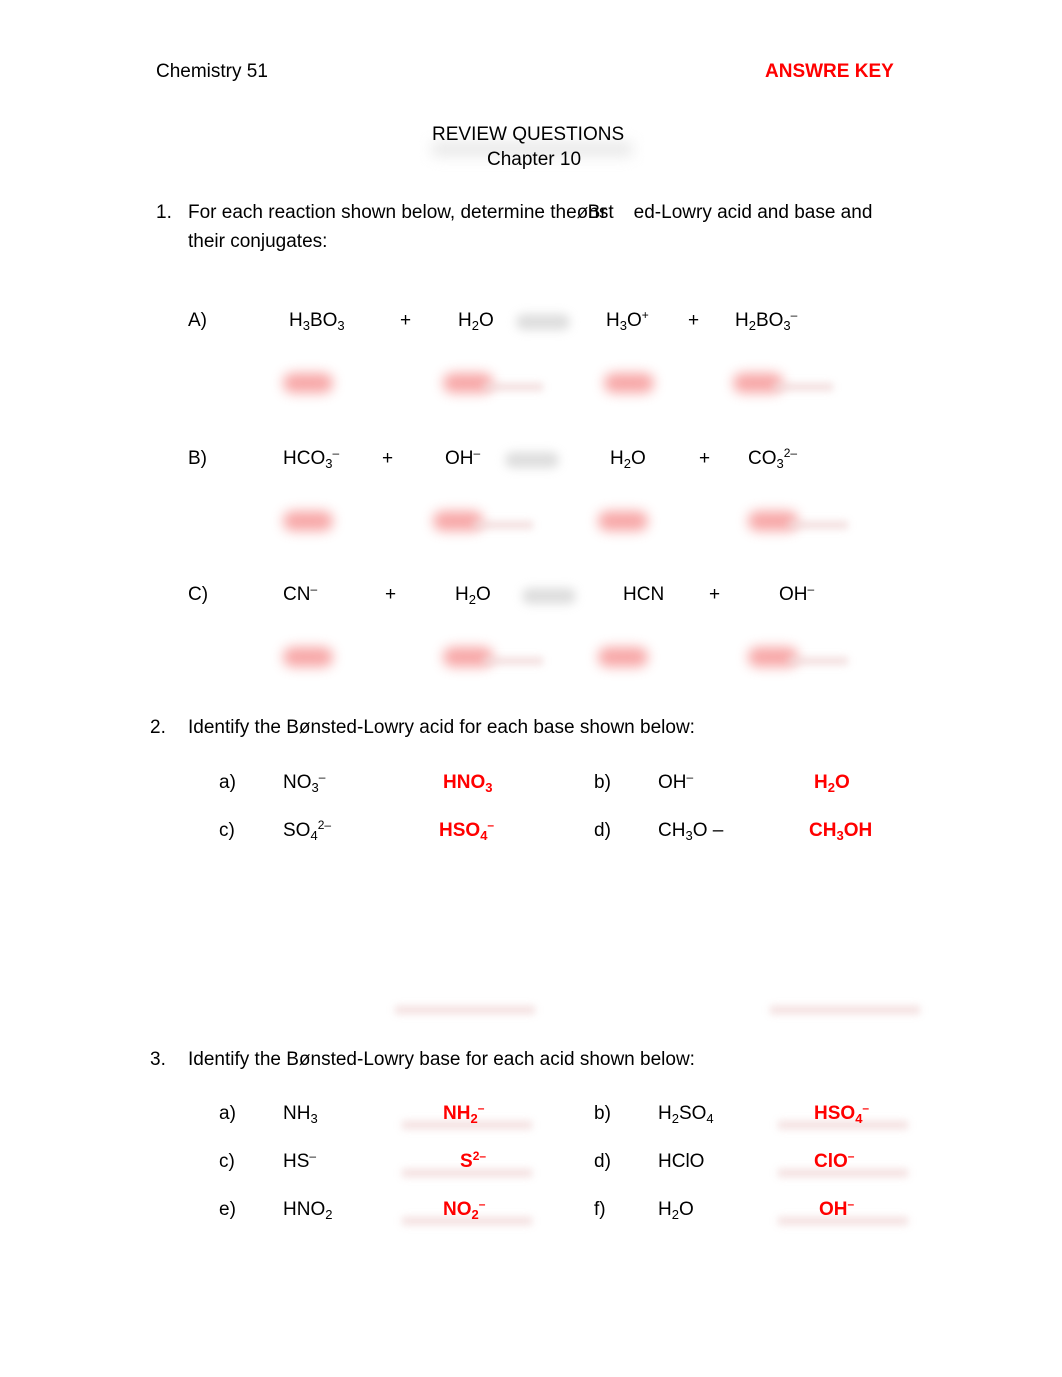 The image size is (1062, 1377). Describe the element at coordinates (762, 458) in the screenshot. I see `formula-part: CO` at that location.